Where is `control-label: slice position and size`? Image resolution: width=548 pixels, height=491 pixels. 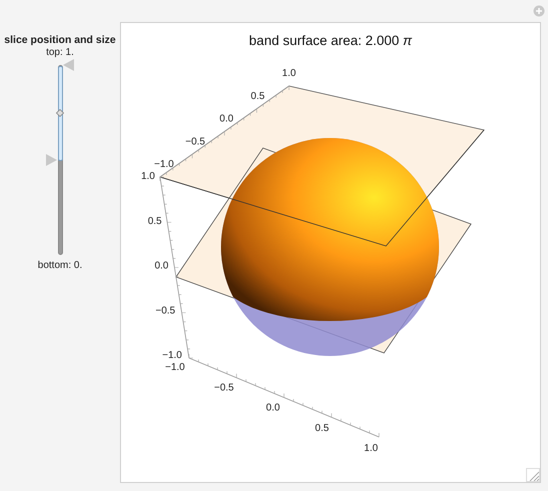
control-label: slice position and size is located at coordinates (60, 40).